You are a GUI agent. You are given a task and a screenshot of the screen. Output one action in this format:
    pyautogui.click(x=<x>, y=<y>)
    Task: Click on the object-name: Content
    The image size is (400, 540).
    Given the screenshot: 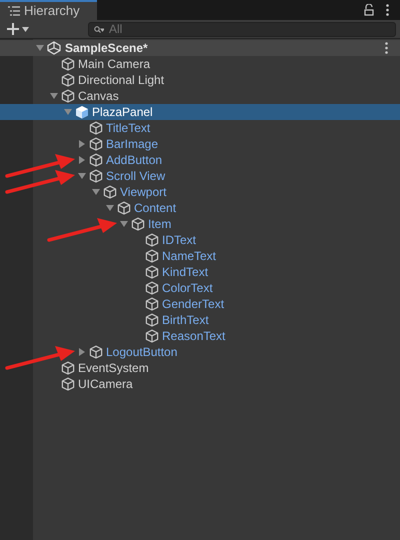 What is the action you would take?
    pyautogui.click(x=155, y=208)
    